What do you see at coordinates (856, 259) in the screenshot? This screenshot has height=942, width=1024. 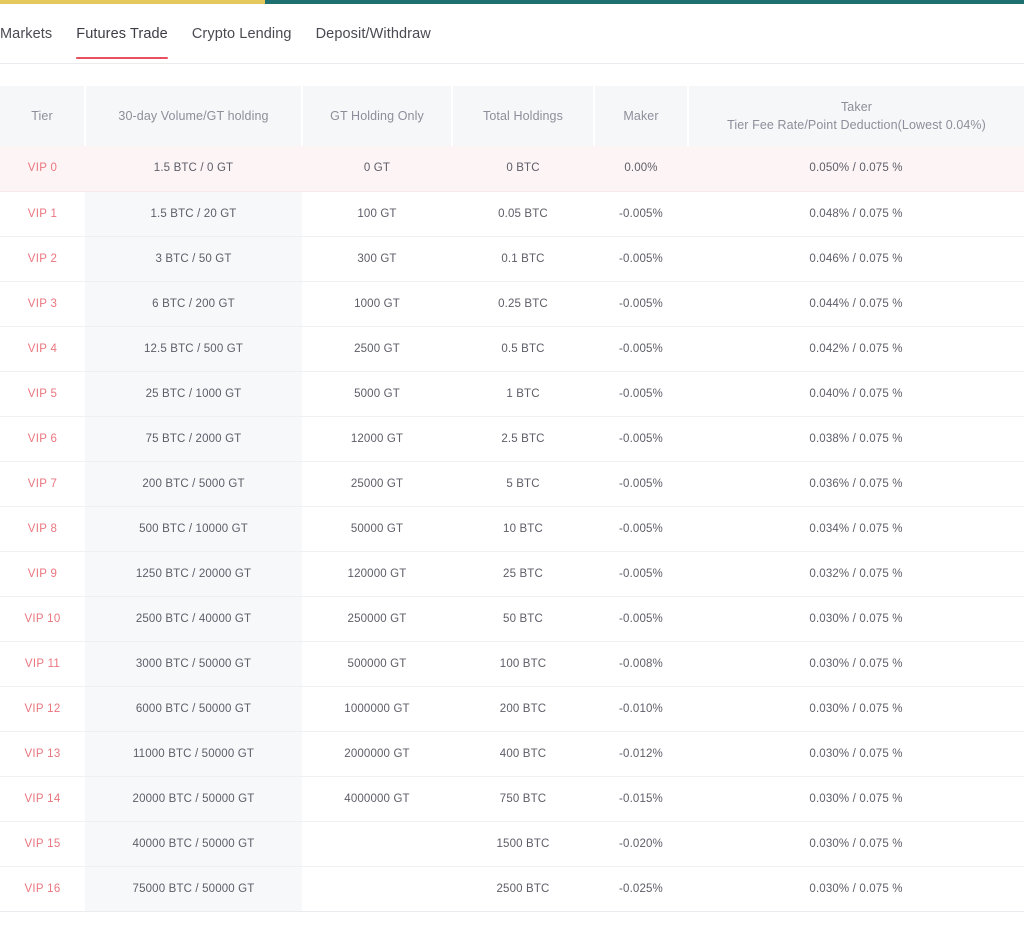 I see `cell-taker: 0.046% / 0.075 %` at bounding box center [856, 259].